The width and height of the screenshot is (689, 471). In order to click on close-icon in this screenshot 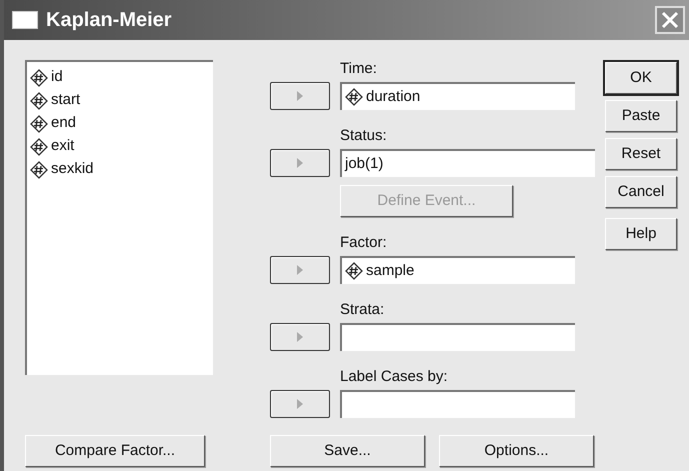, I will do `click(670, 20)`.